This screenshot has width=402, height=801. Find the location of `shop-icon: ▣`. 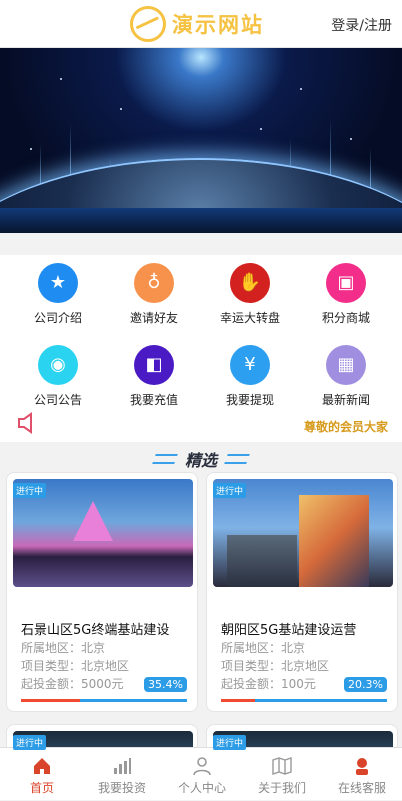

shop-icon: ▣ is located at coordinates (346, 283).